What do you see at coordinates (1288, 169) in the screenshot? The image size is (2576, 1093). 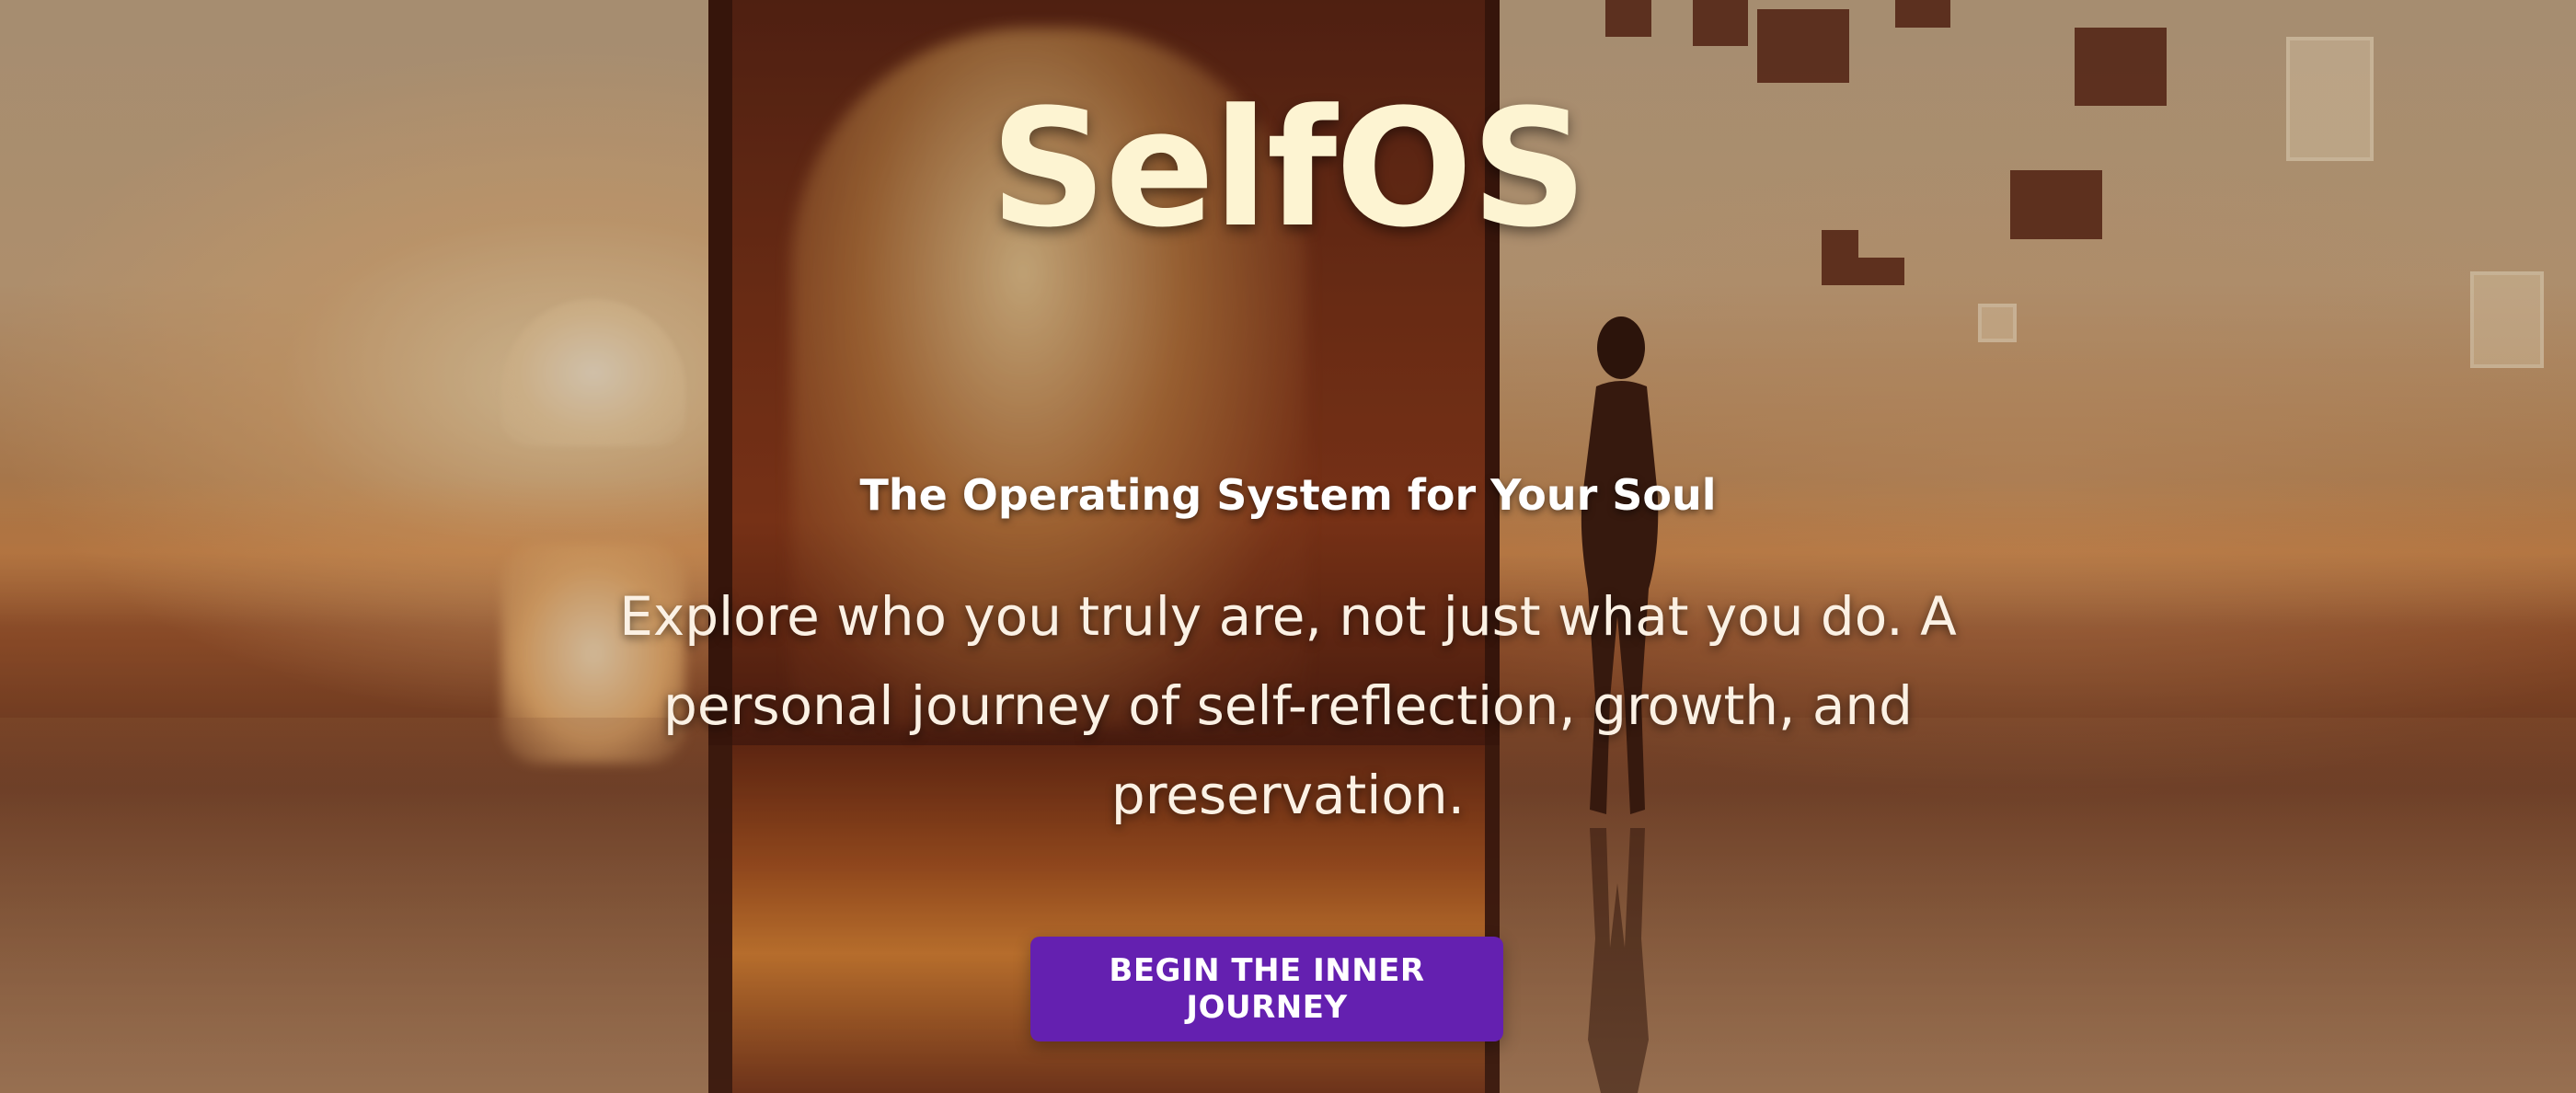 I see `brand-title: SelfOS` at bounding box center [1288, 169].